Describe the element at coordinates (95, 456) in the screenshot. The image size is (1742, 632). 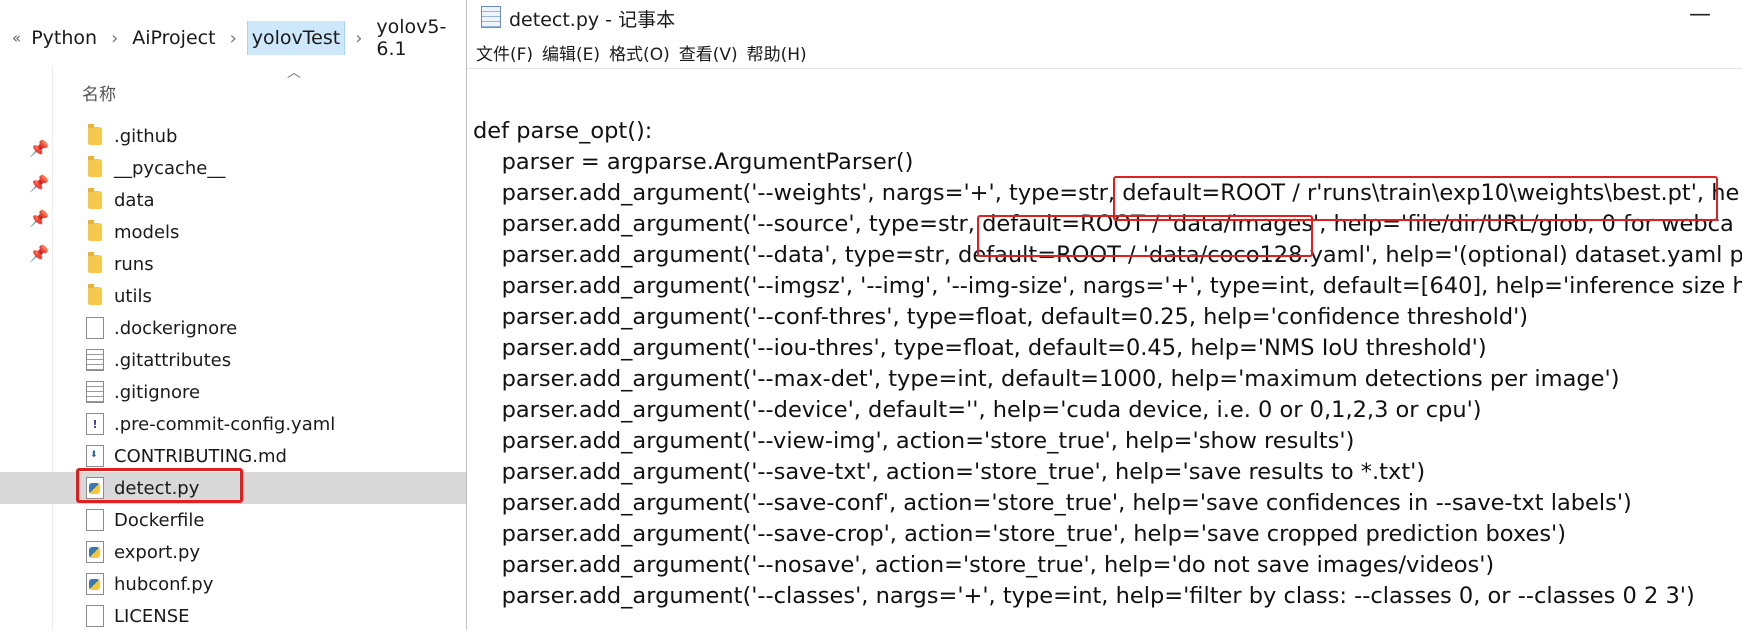
I see `markdown-file-icon` at that location.